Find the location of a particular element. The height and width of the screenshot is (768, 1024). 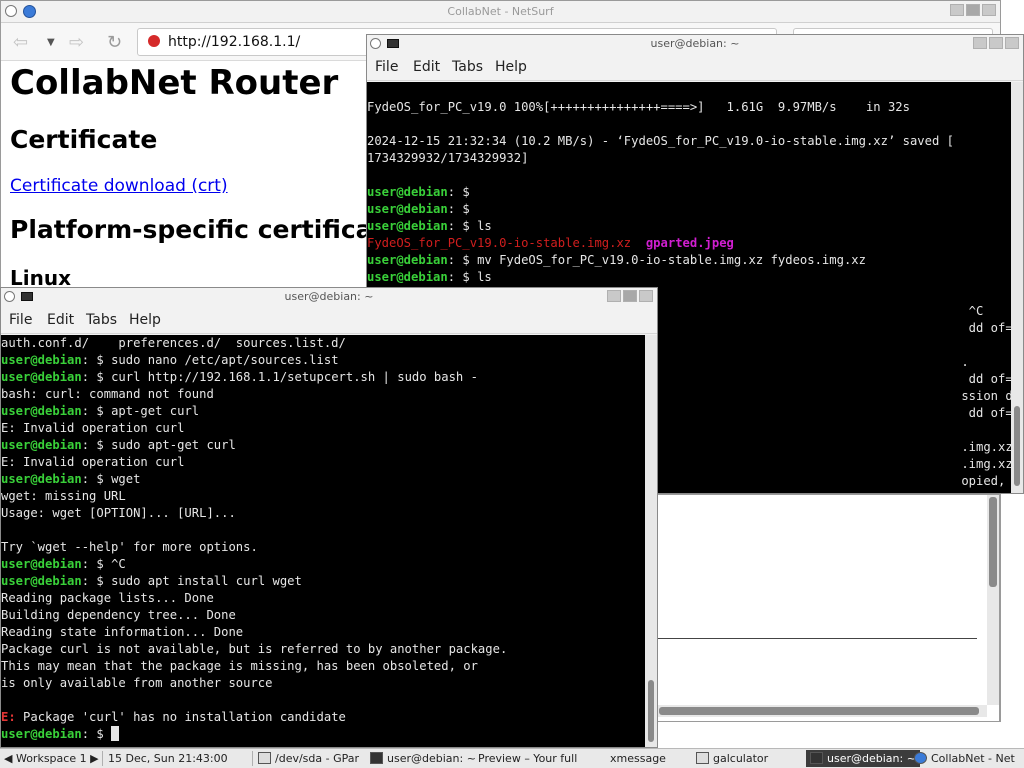

terminal-text: : is located at coordinates (451, 226).